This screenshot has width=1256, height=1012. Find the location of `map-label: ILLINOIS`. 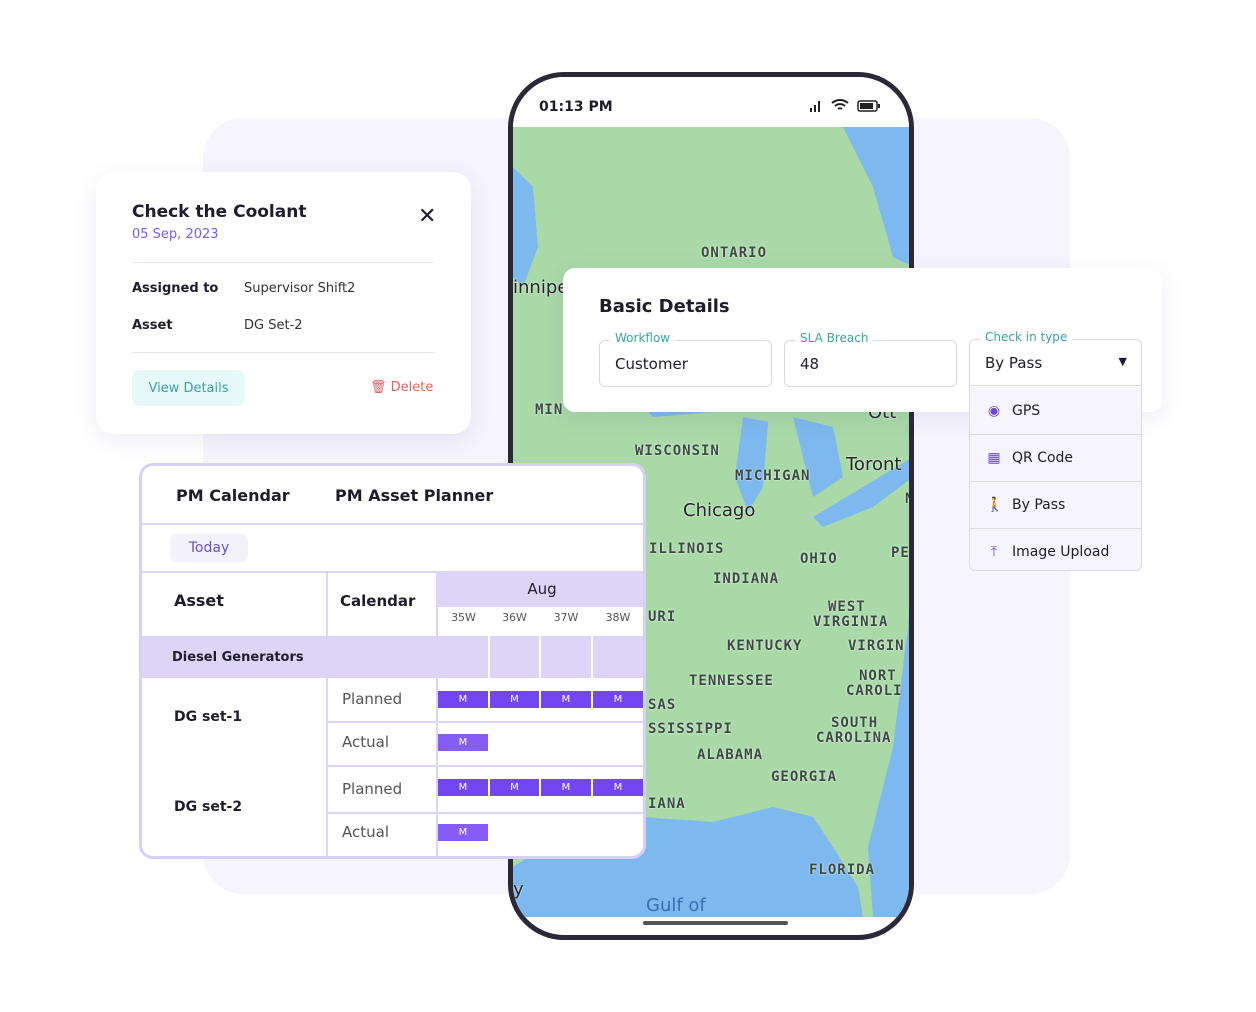

map-label: ILLINOIS is located at coordinates (687, 549).